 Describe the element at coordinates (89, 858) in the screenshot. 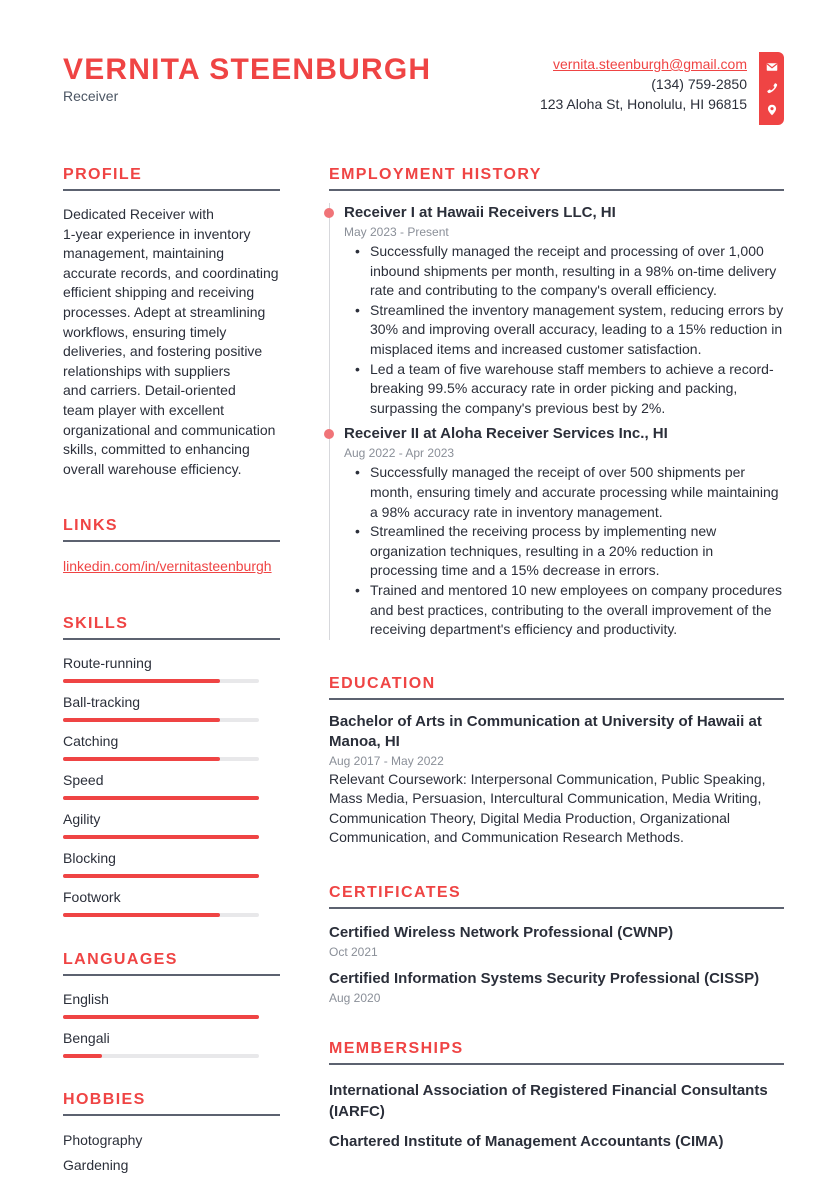

I see `skill-label: Blocking` at that location.